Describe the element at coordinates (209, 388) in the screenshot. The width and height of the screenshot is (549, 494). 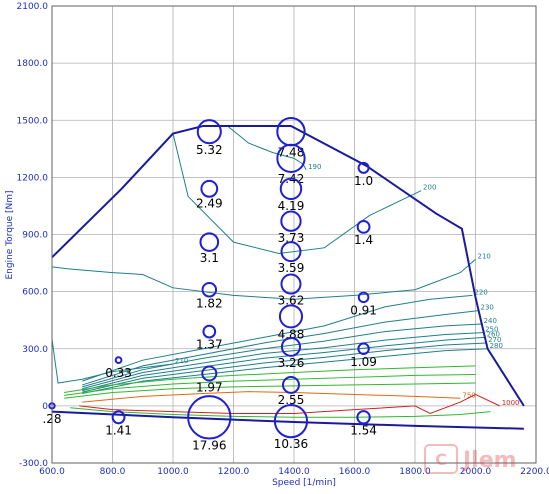
I see `operating-point-label: 1.97` at that location.